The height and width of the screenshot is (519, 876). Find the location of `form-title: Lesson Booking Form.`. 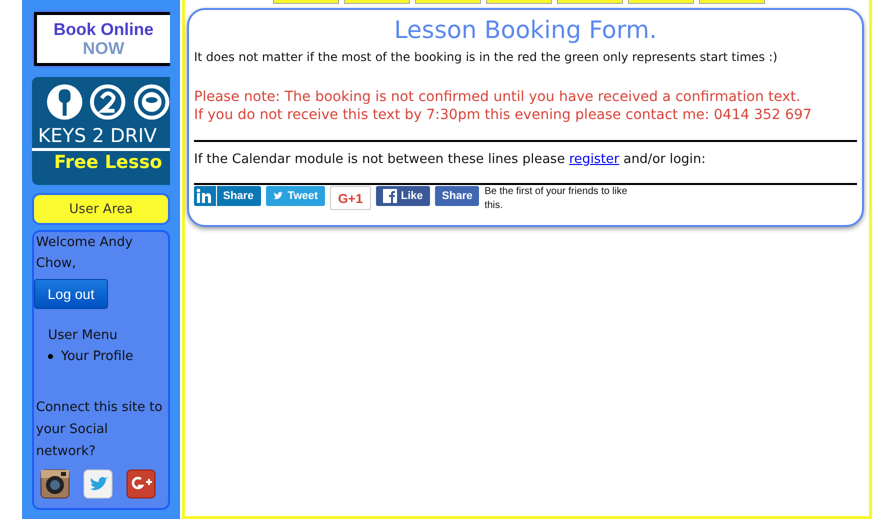

form-title: Lesson Booking Form. is located at coordinates (525, 30).